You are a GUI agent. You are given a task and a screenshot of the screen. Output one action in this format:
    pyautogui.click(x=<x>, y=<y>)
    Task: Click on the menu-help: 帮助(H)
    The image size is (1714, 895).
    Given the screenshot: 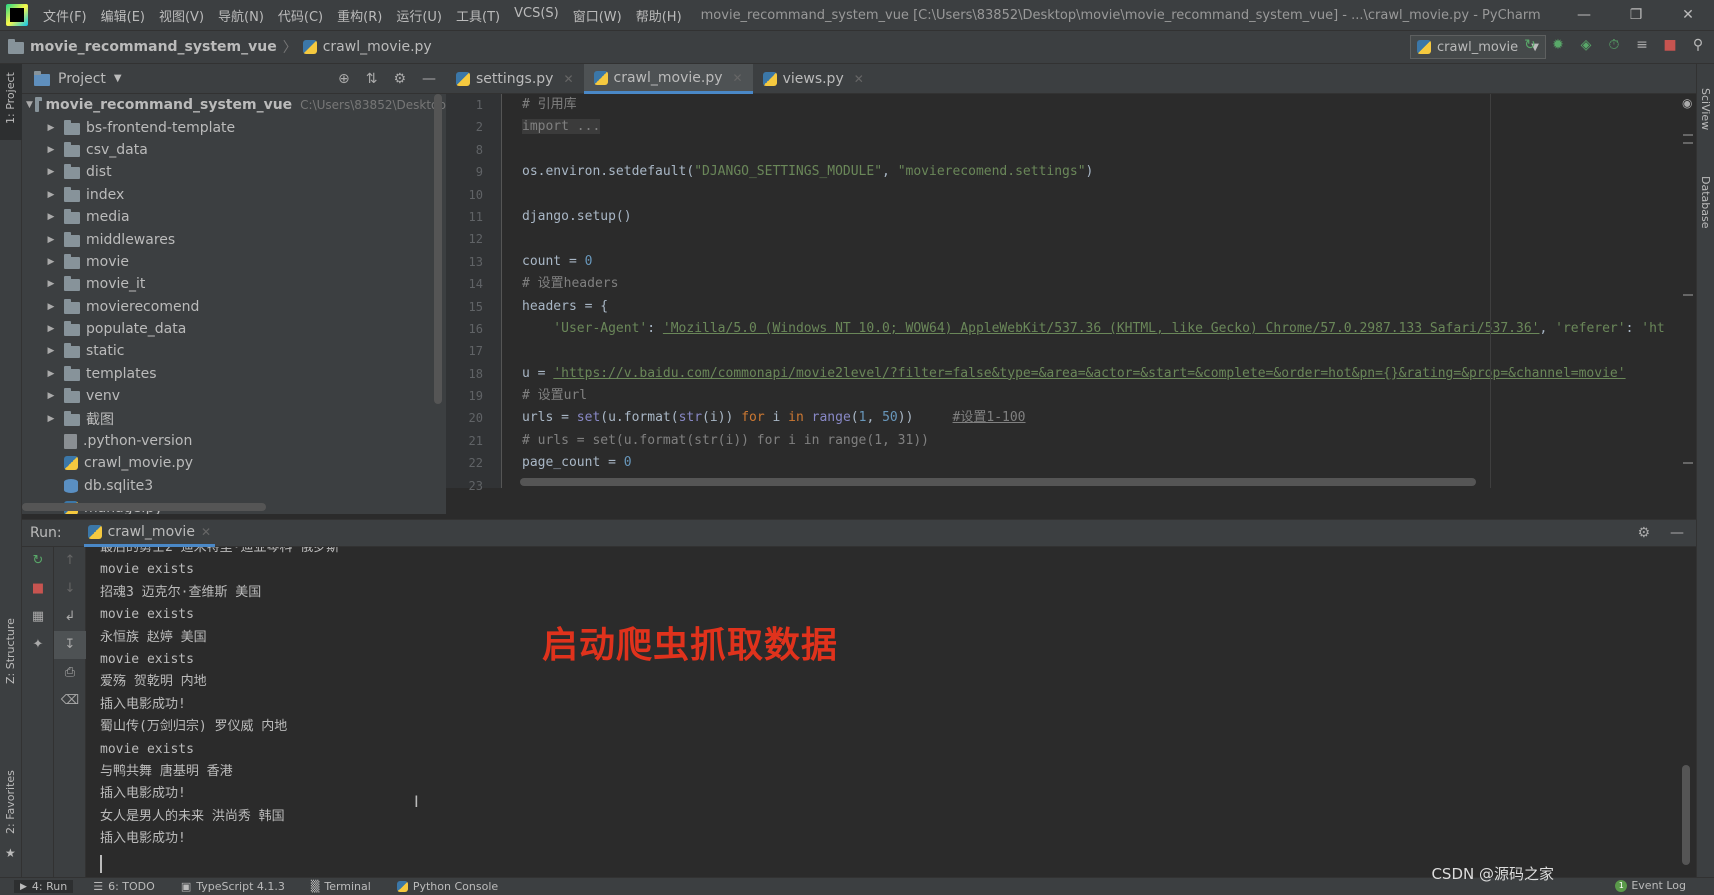 What is the action you would take?
    pyautogui.click(x=659, y=15)
    